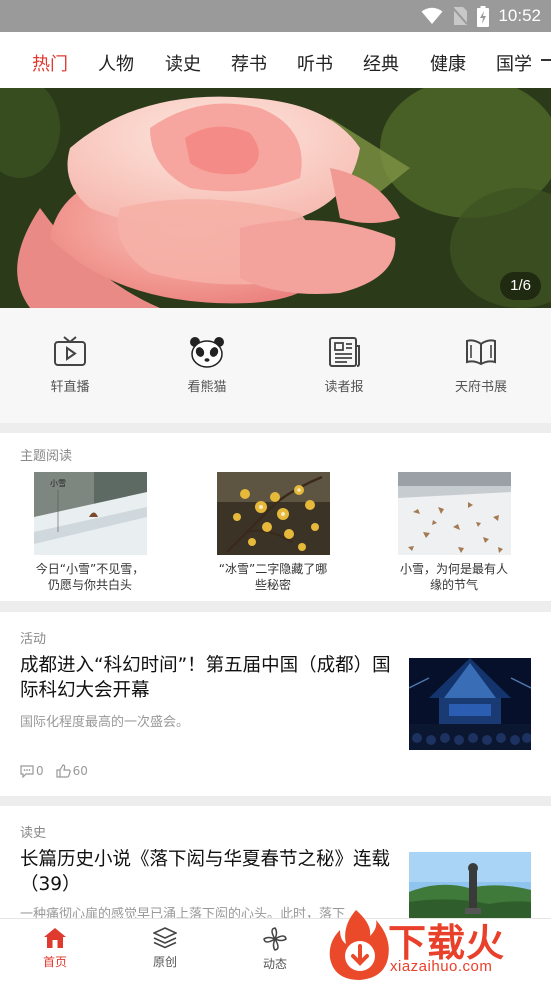 This screenshot has width=551, height=981. What do you see at coordinates (274, 964) in the screenshot?
I see `nav-label: 动态` at bounding box center [274, 964].